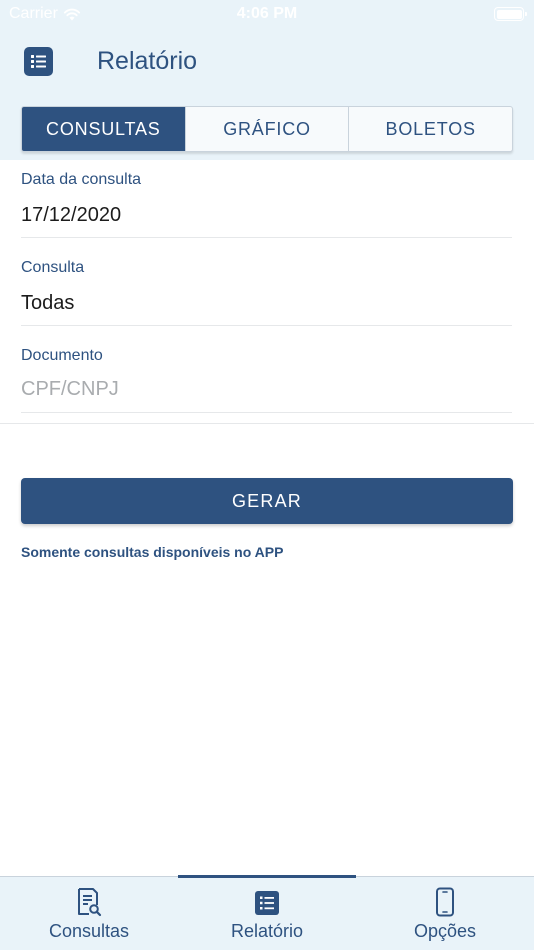 The height and width of the screenshot is (950, 534). What do you see at coordinates (430, 129) in the screenshot?
I see `segment-boletos: BOLETOS` at bounding box center [430, 129].